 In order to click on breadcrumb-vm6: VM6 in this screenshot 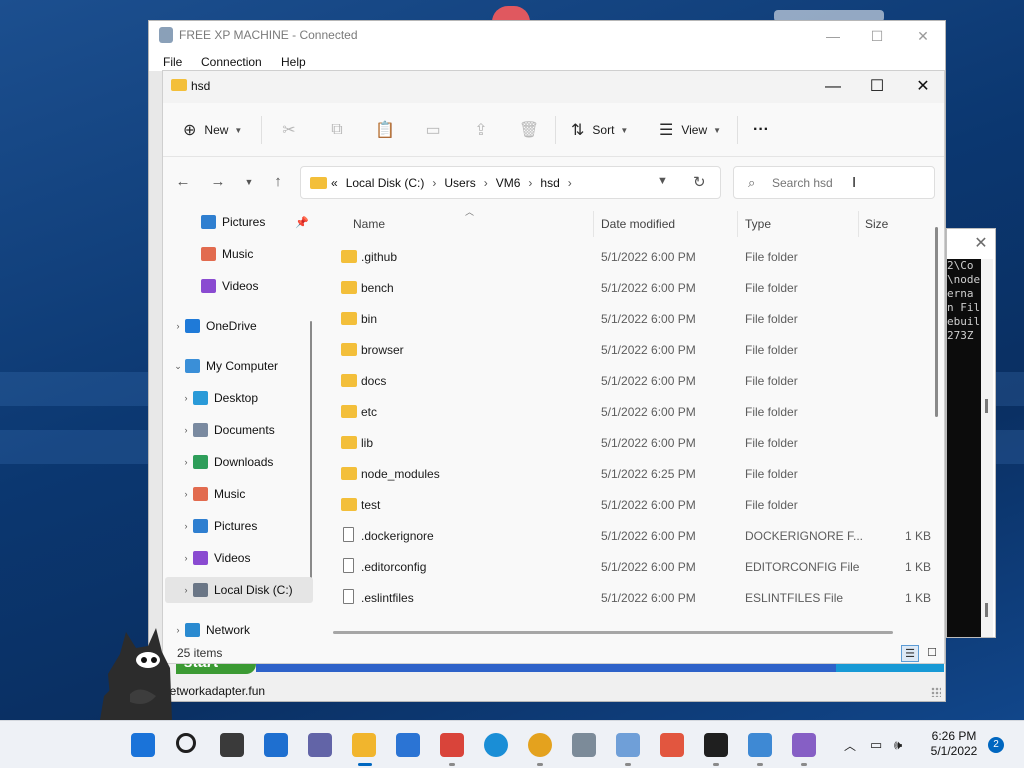, I will do `click(508, 183)`.